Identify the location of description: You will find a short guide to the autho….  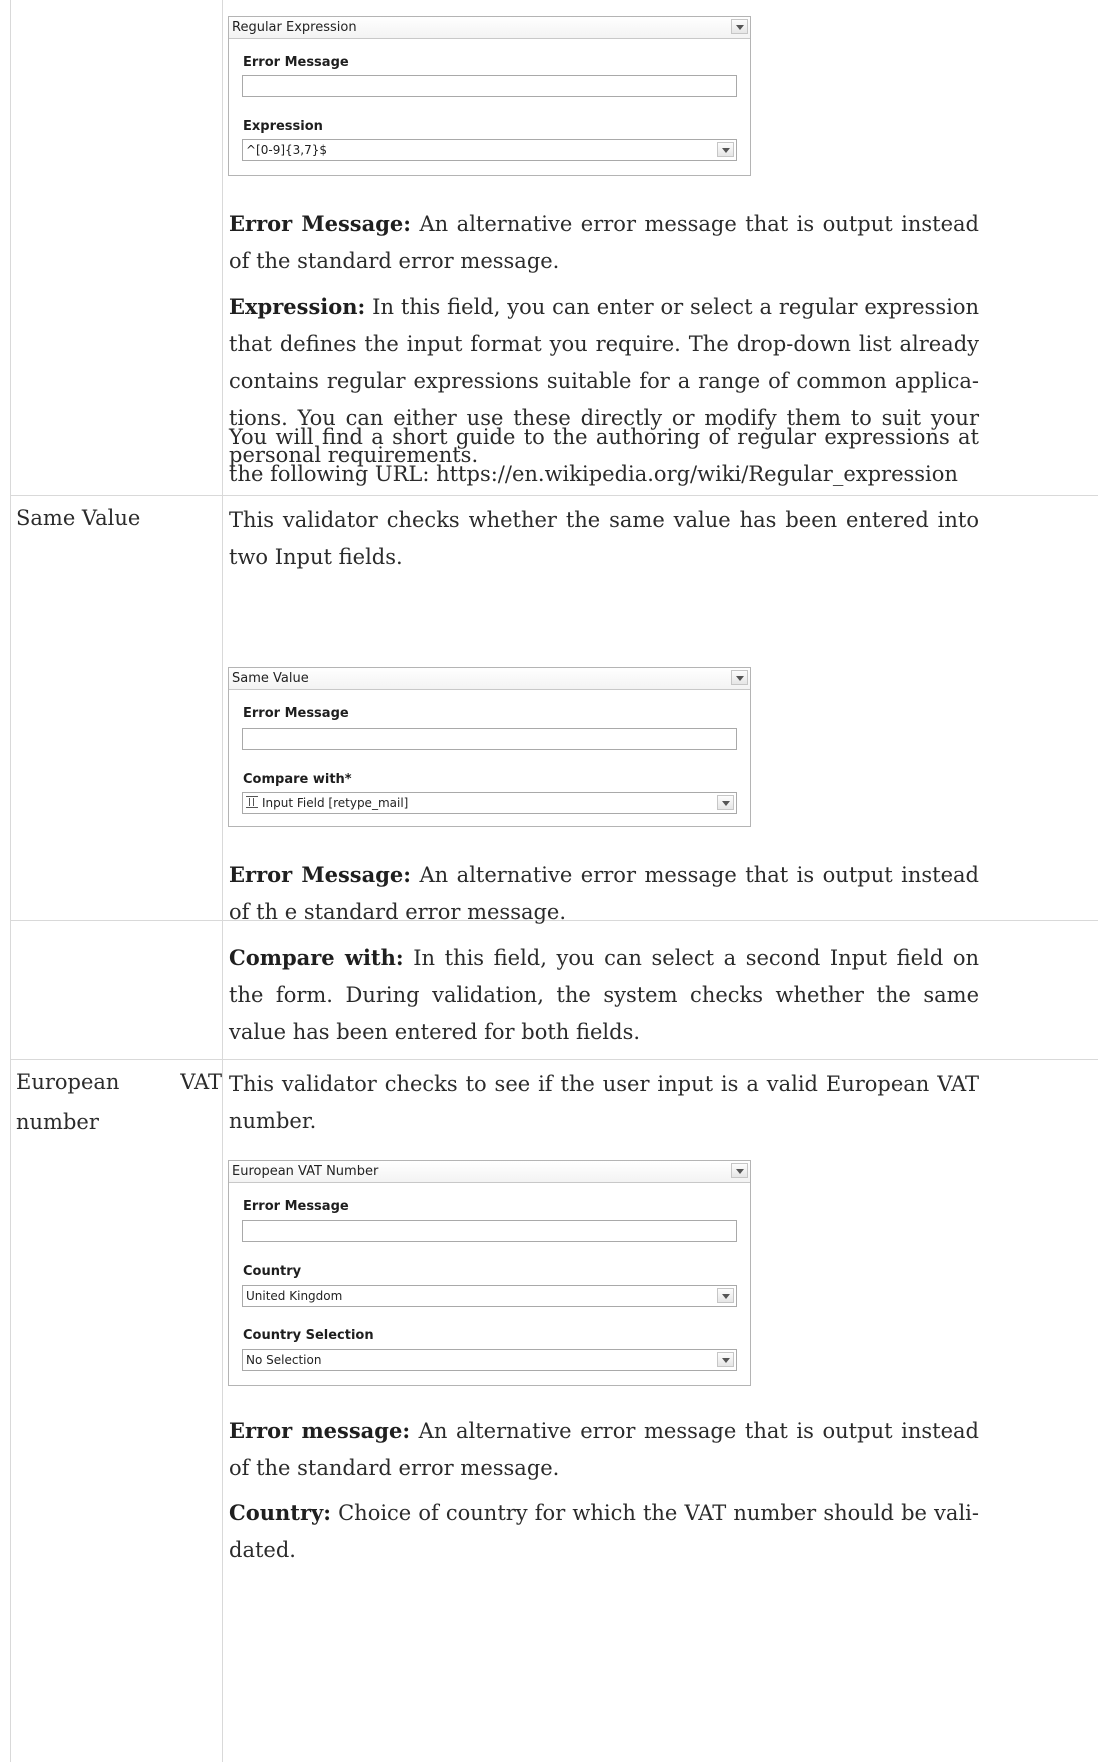
(604, 455).